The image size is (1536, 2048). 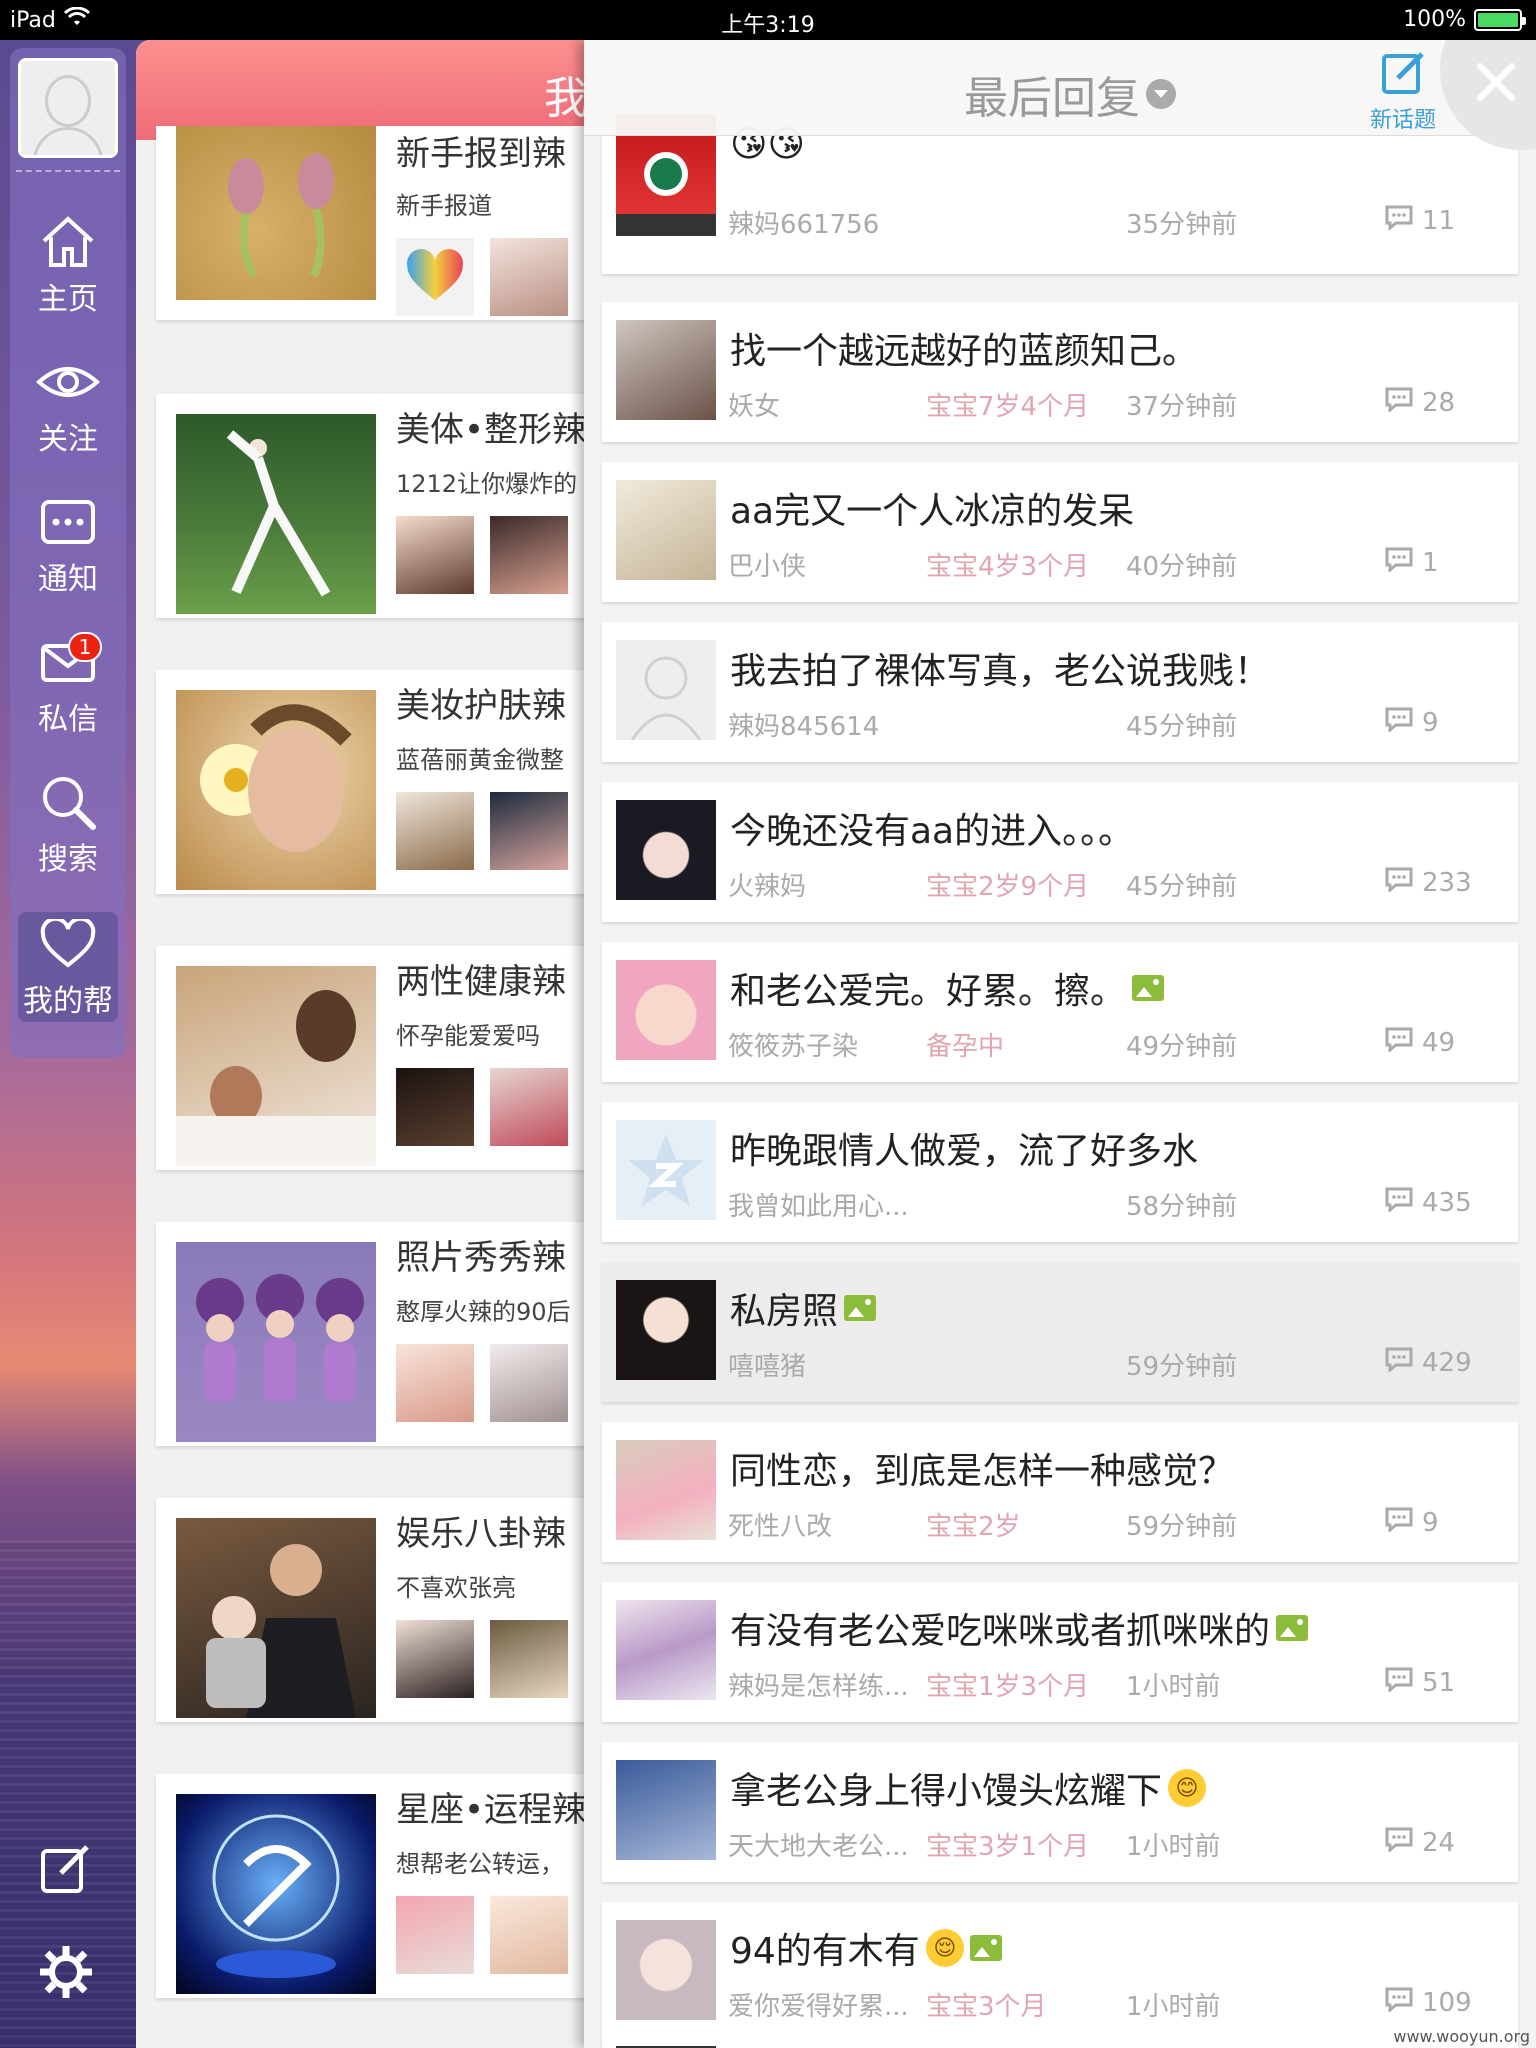 What do you see at coordinates (85, 647) in the screenshot?
I see `unread-badge: 1` at bounding box center [85, 647].